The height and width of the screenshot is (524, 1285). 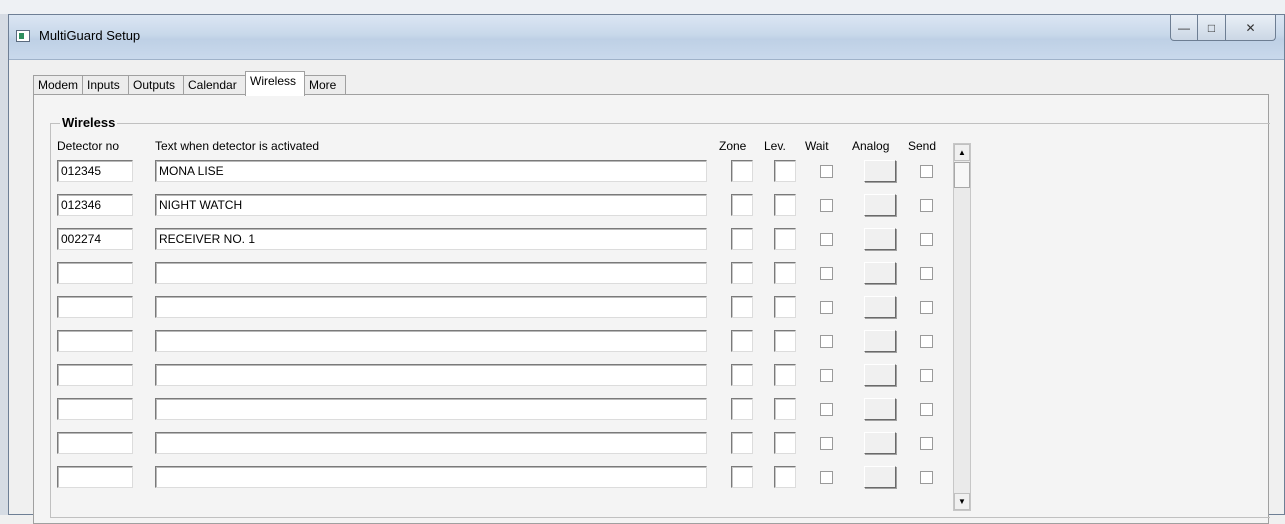 What do you see at coordinates (156, 85) in the screenshot?
I see `tab-outputs: Outputs` at bounding box center [156, 85].